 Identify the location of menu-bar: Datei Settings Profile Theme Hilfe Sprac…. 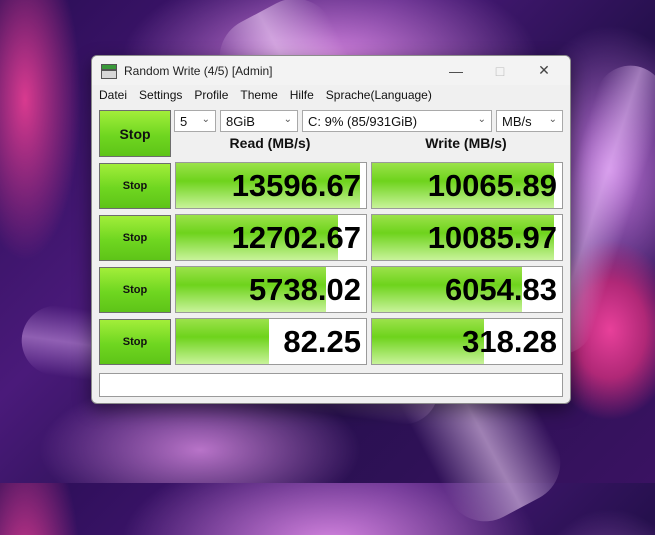
(331, 95).